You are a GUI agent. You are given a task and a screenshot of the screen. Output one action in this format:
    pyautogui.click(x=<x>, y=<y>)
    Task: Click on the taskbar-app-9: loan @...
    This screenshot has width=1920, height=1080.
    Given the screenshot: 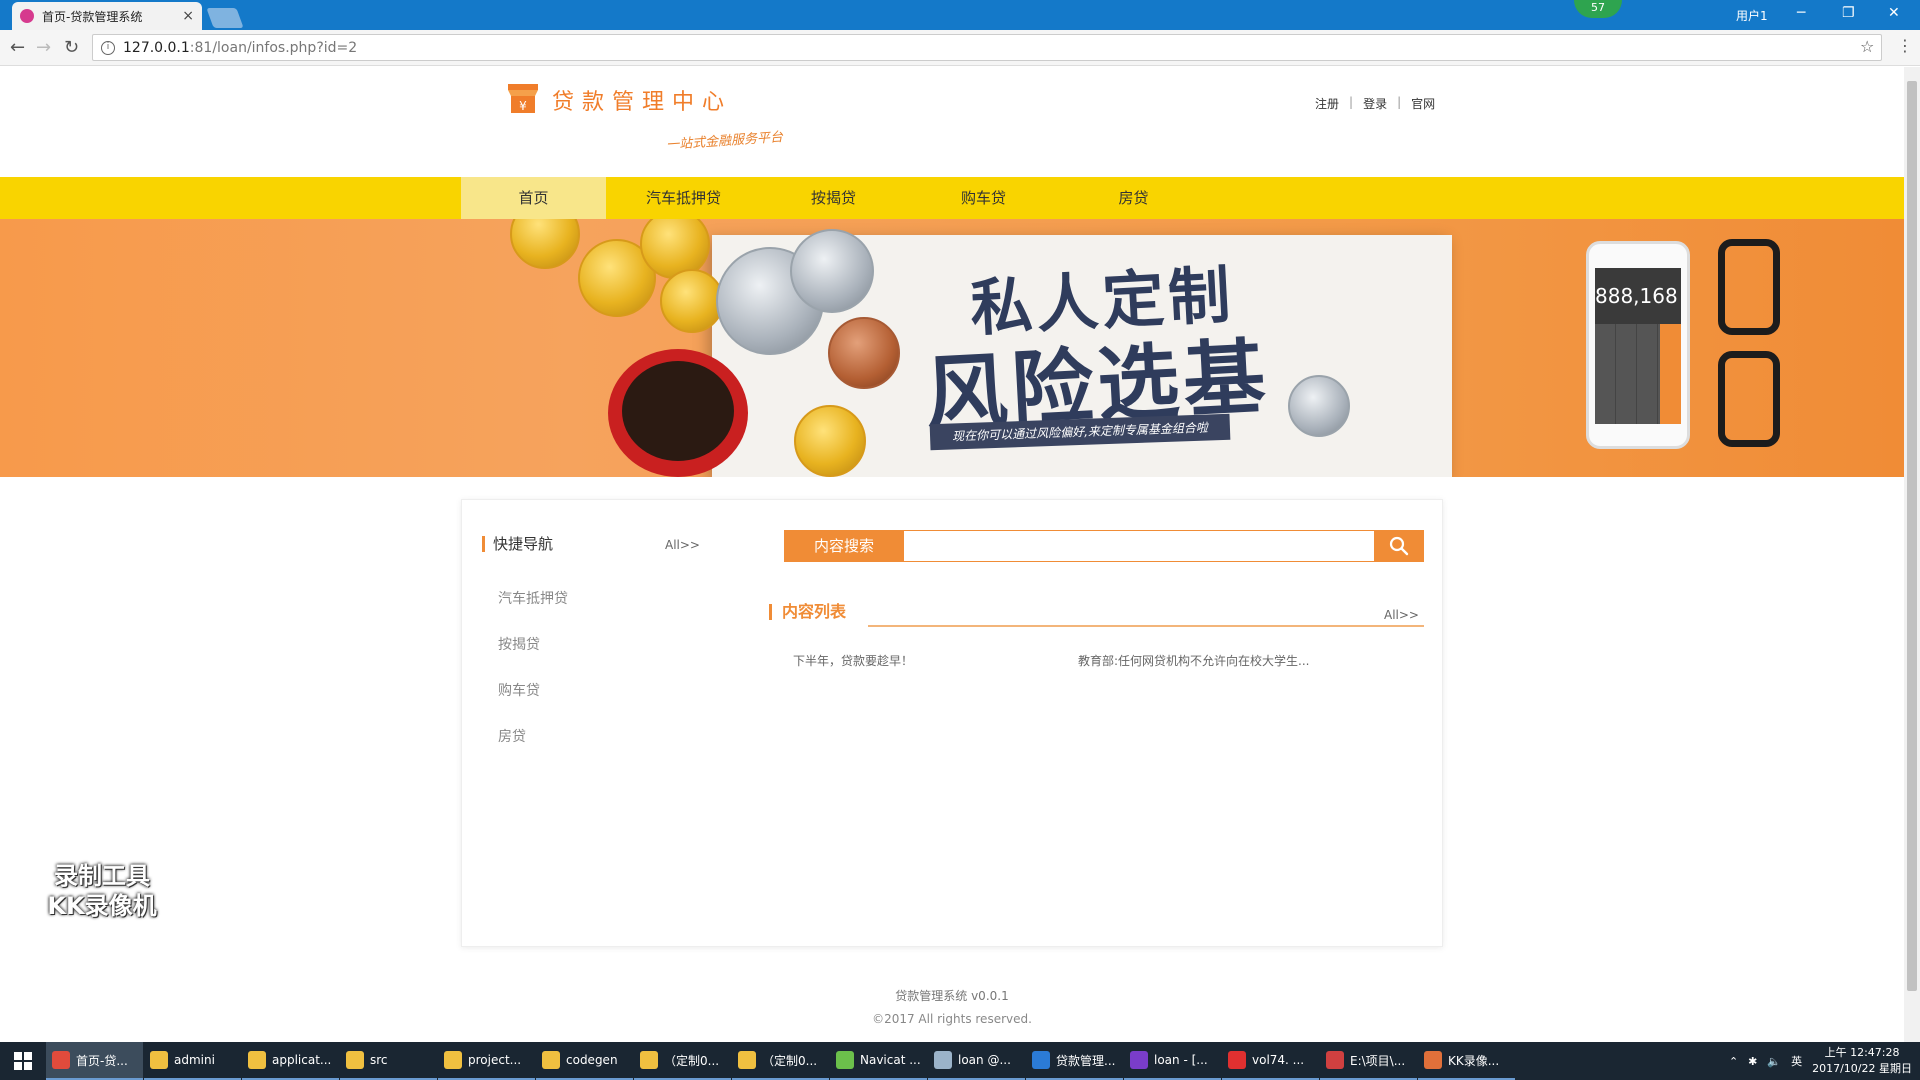 What is the action you would take?
    pyautogui.click(x=976, y=1061)
    